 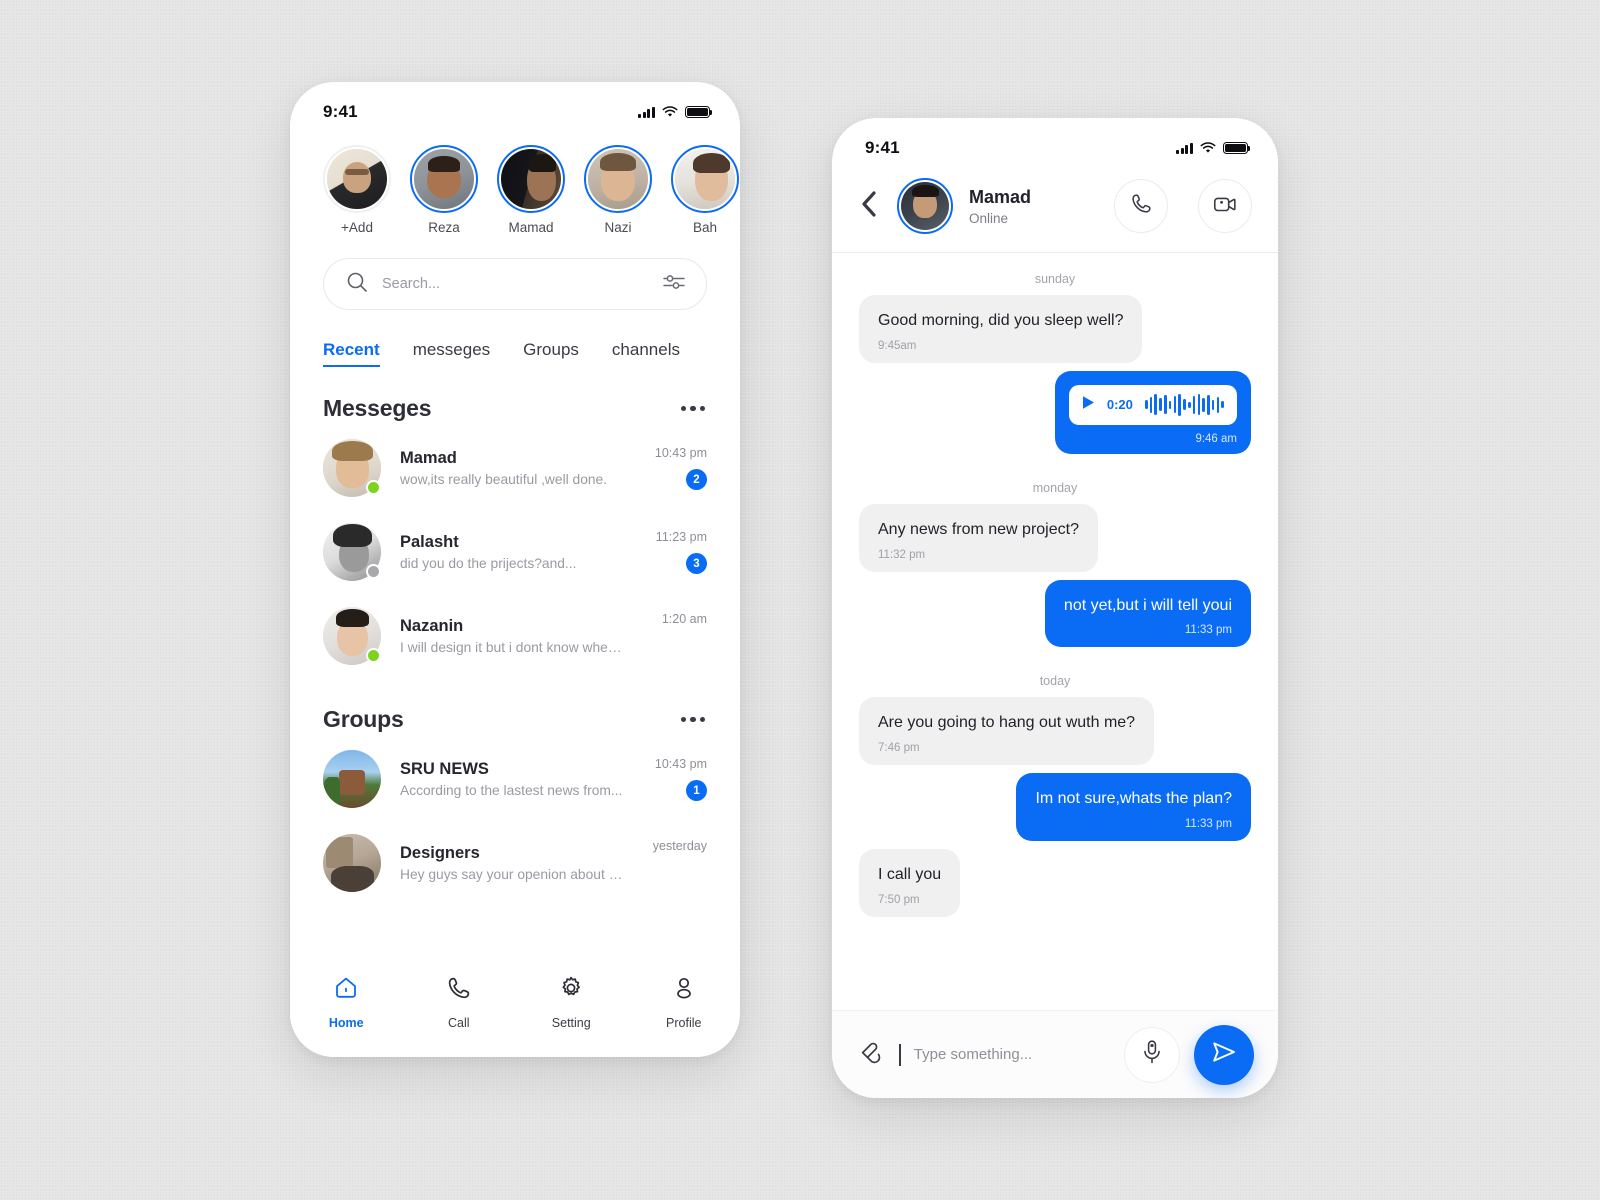 I want to click on voice-message-bubble: 0:20 9:46 am, so click(x=1152, y=412).